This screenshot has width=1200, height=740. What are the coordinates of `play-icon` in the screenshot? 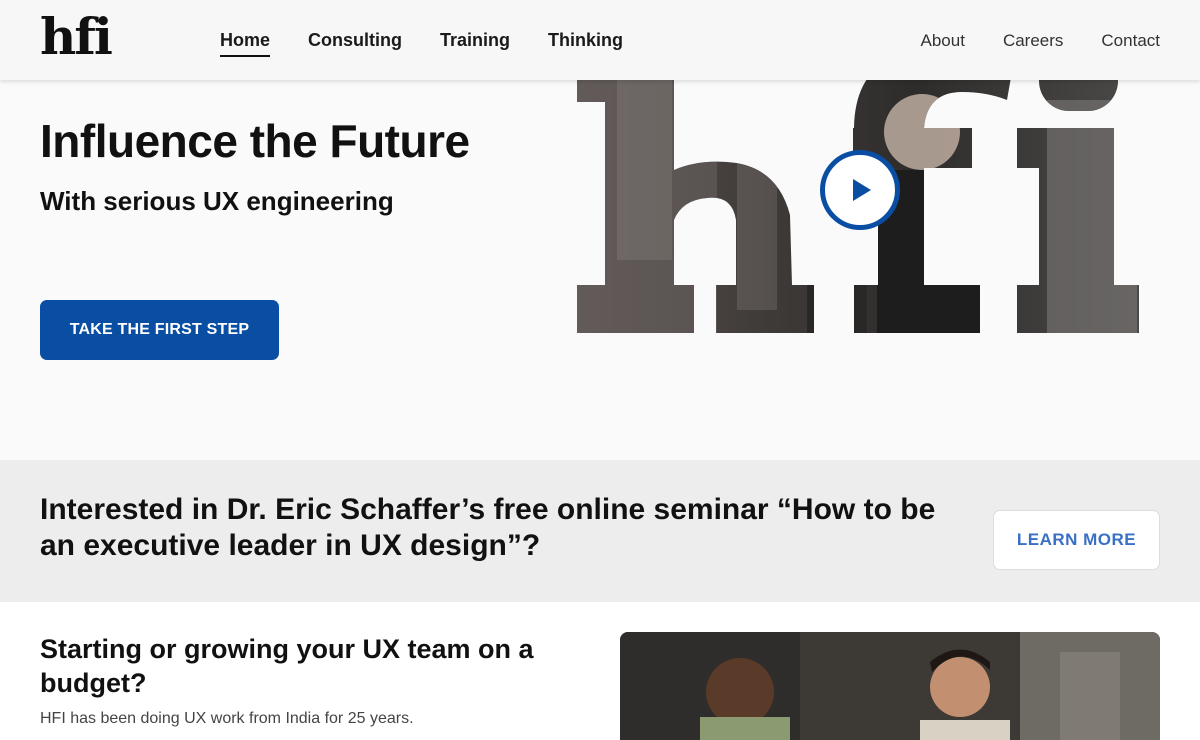 It's located at (862, 190).